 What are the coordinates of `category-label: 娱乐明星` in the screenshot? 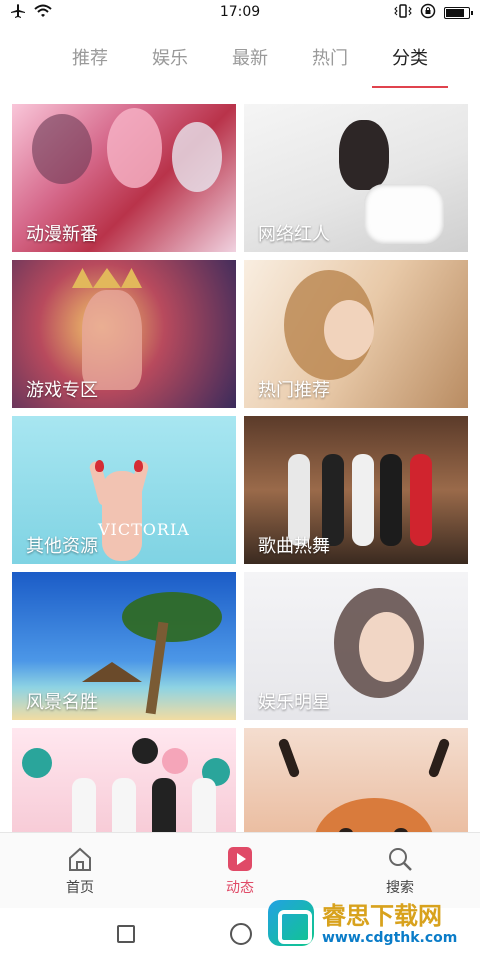 It's located at (294, 702).